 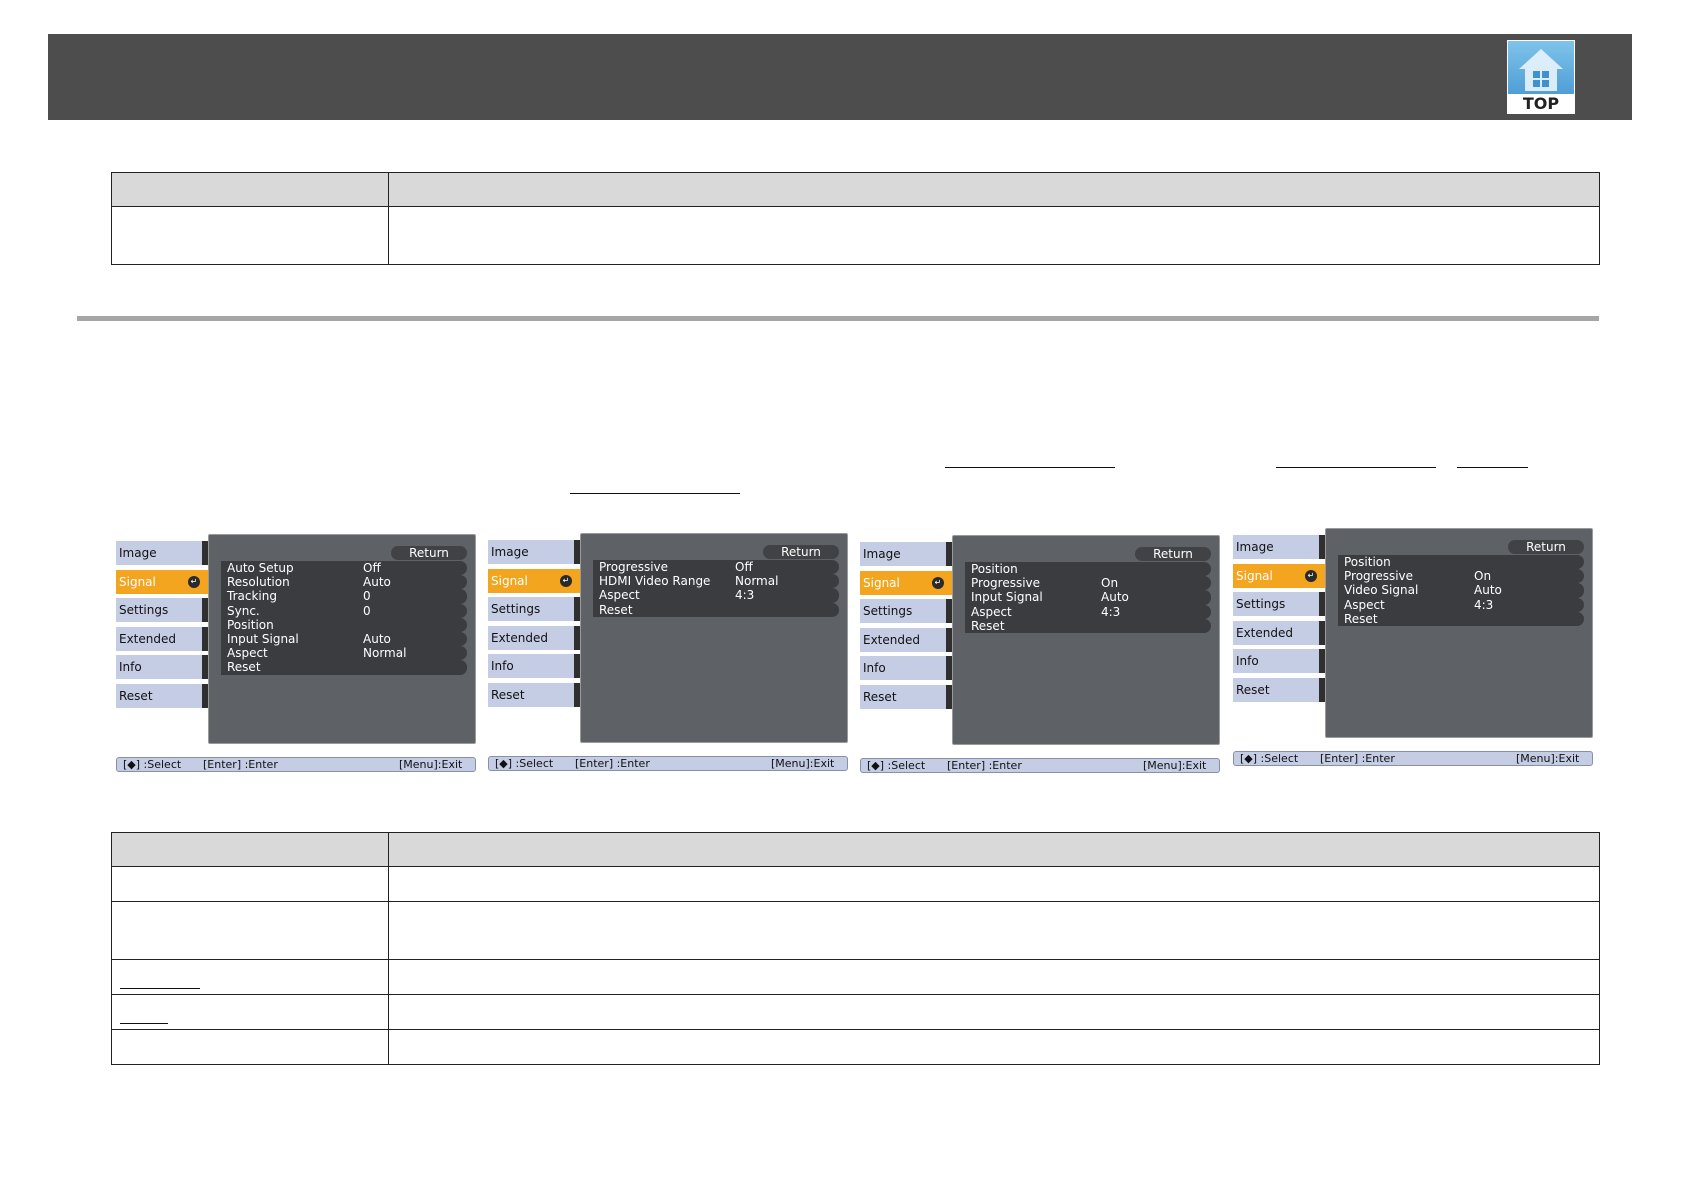 What do you see at coordinates (1269, 758) in the screenshot?
I see `status-select-hint: [◆] :Select` at bounding box center [1269, 758].